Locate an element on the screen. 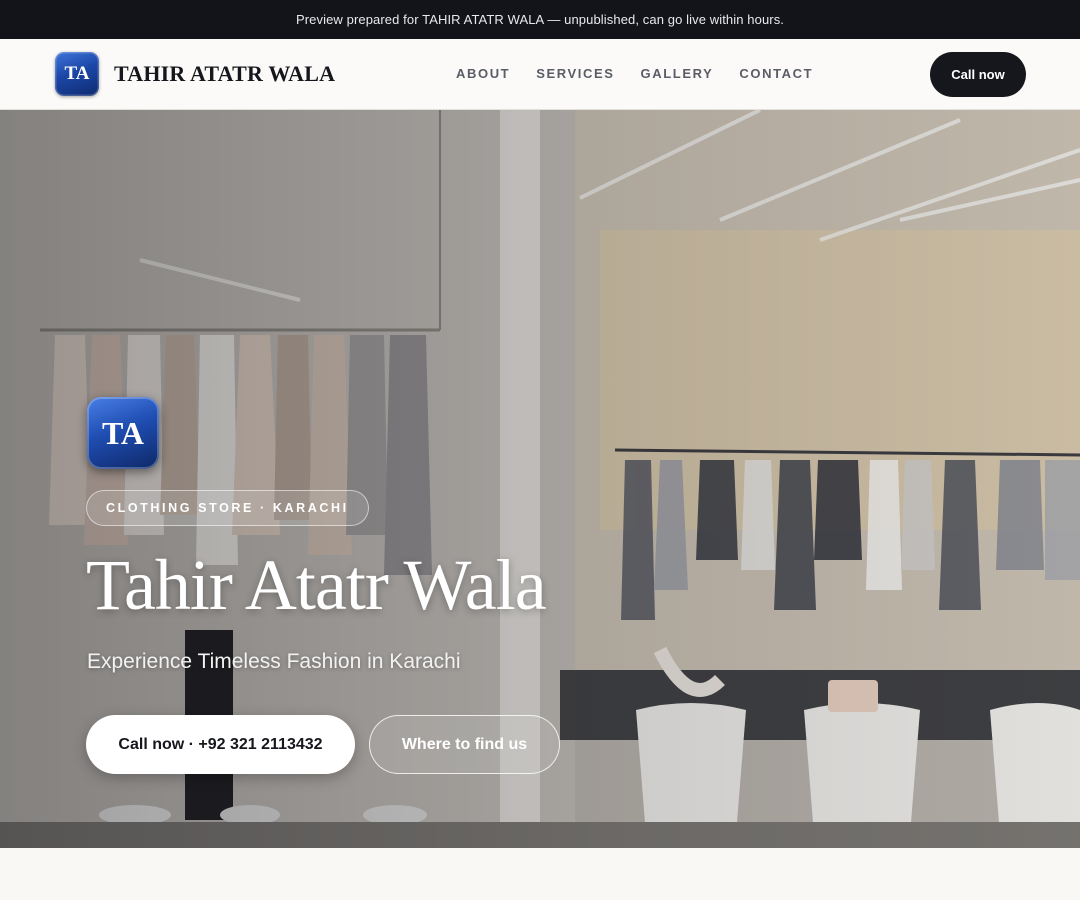 This screenshot has width=1080, height=900. nav-contact: CONTACT is located at coordinates (776, 73).